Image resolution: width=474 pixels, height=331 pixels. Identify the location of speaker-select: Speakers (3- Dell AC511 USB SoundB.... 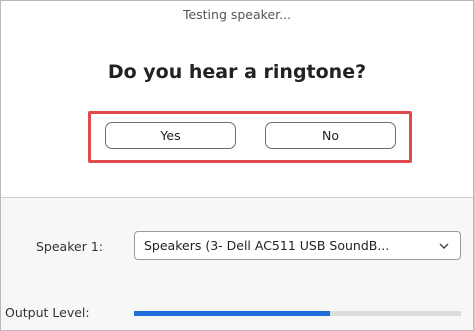
(297, 245).